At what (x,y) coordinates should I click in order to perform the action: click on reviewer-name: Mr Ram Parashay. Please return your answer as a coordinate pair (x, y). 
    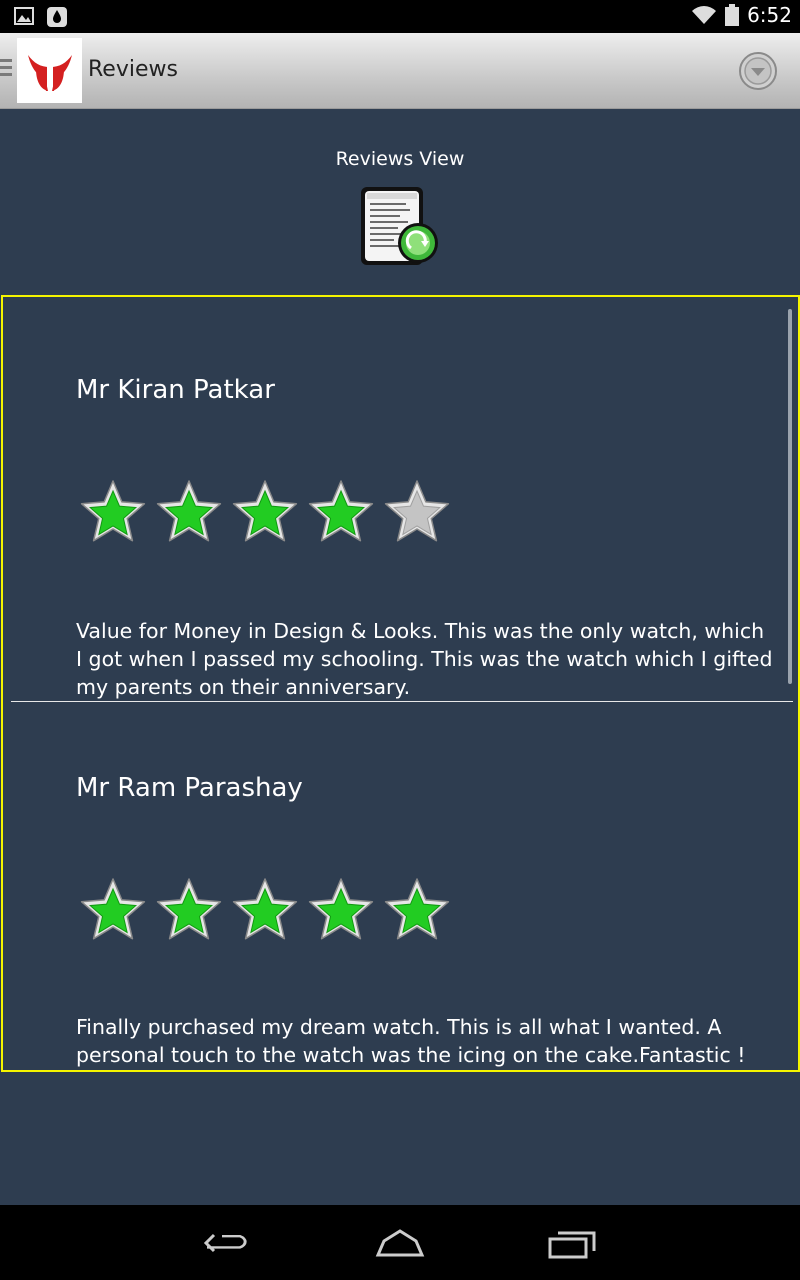
    Looking at the image, I should click on (189, 788).